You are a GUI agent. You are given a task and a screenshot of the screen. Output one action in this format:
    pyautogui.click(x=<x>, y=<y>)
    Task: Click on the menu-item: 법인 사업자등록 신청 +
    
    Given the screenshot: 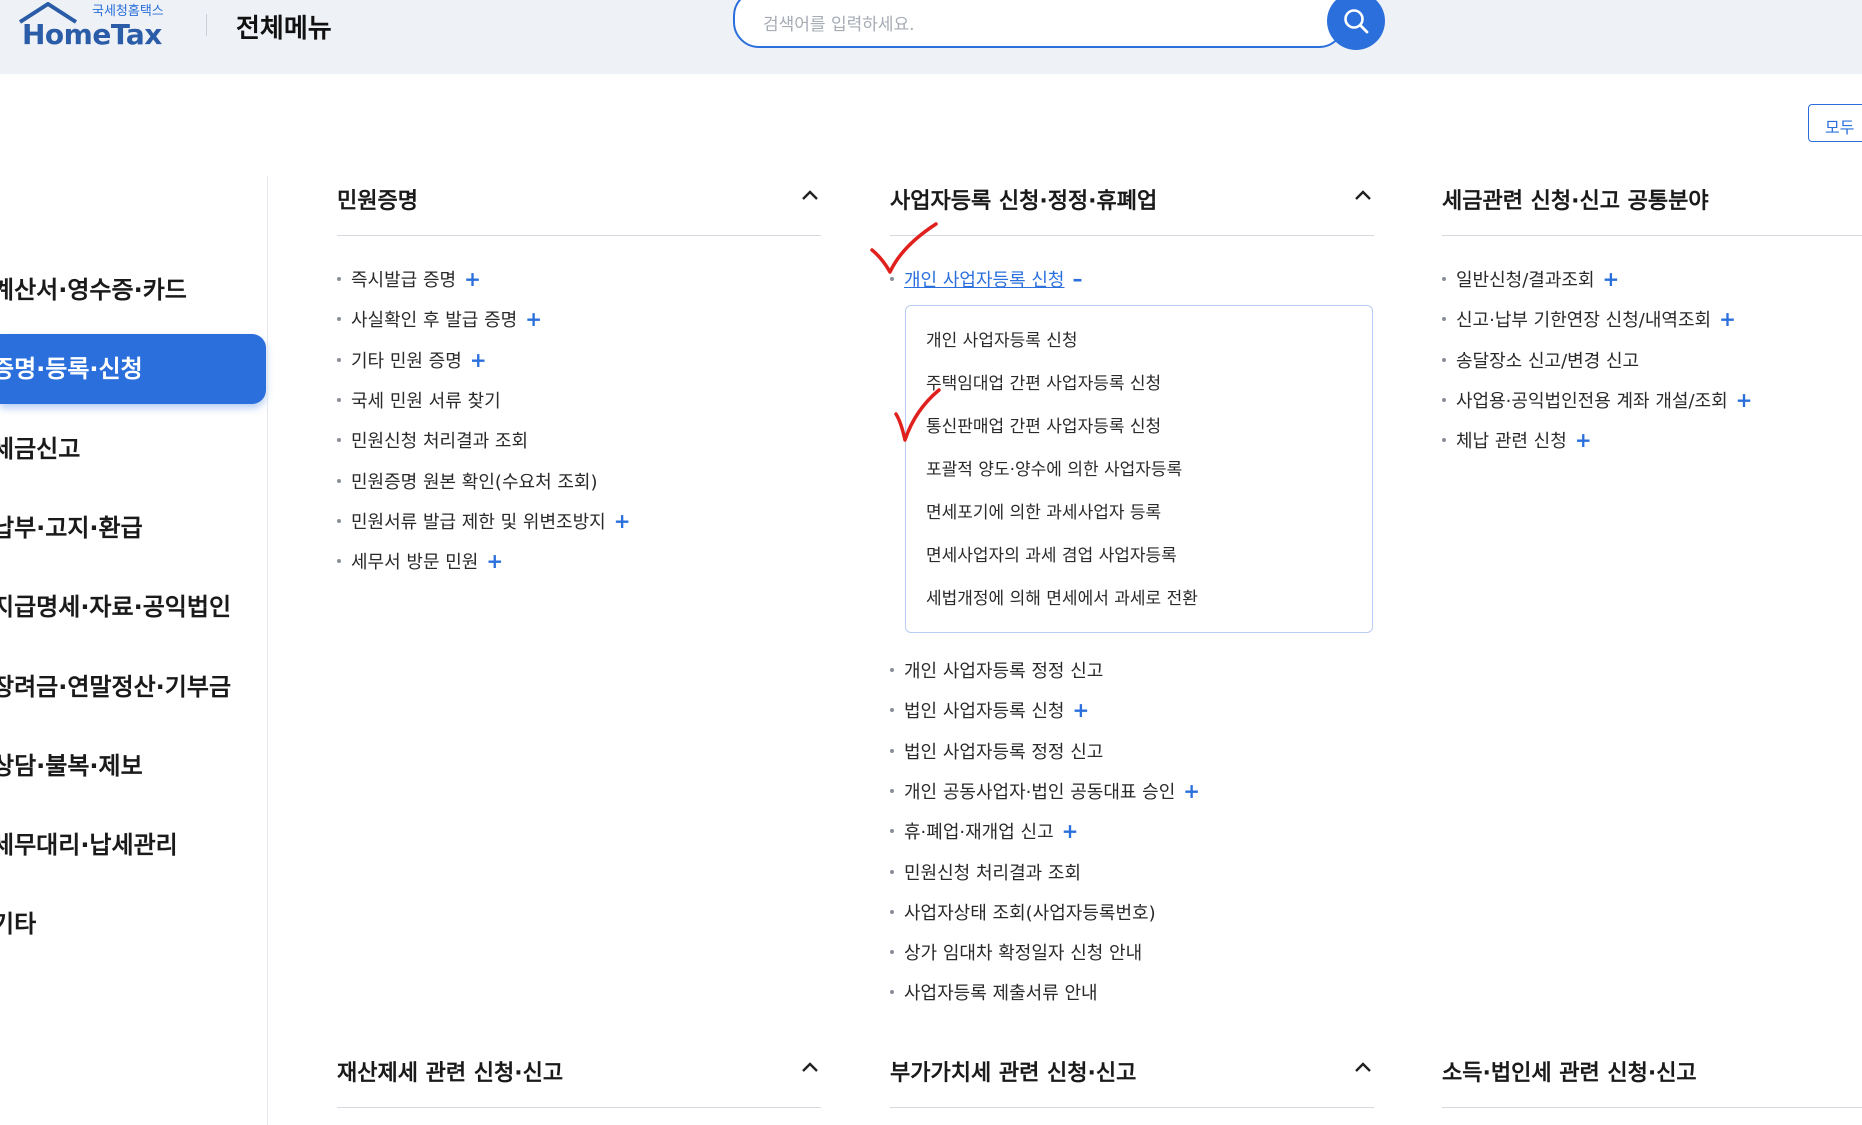 What is the action you would take?
    pyautogui.click(x=989, y=710)
    